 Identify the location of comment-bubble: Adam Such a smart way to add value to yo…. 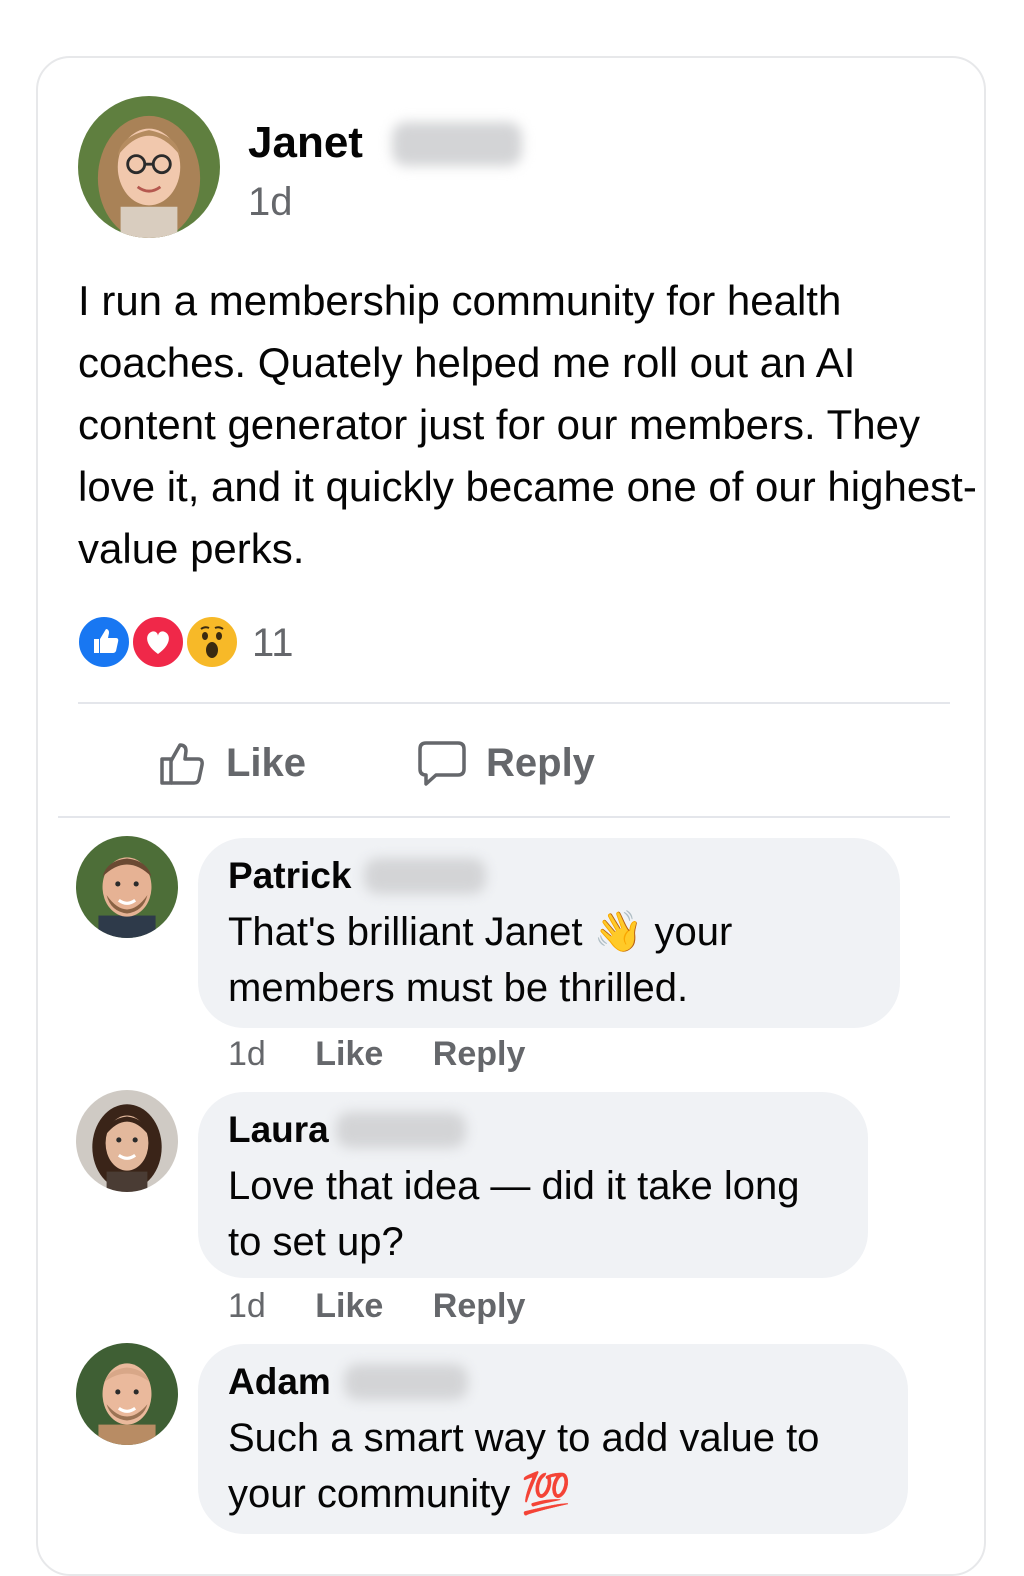
(553, 1439).